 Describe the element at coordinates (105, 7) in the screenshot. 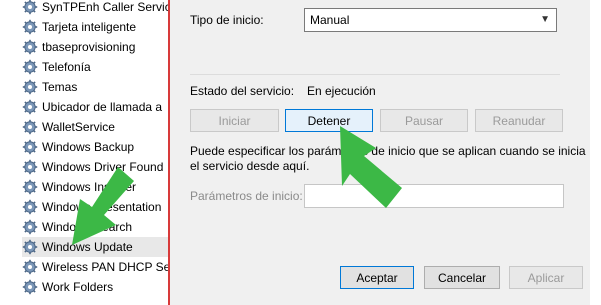

I see `service-name: SynTPEnh Caller Servic` at that location.